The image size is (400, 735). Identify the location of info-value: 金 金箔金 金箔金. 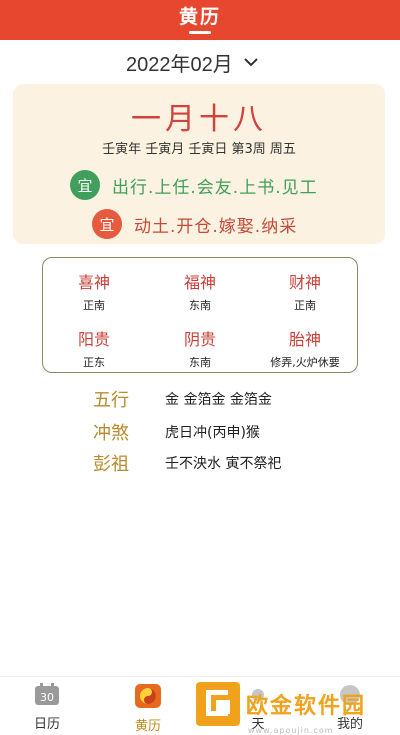
(218, 400).